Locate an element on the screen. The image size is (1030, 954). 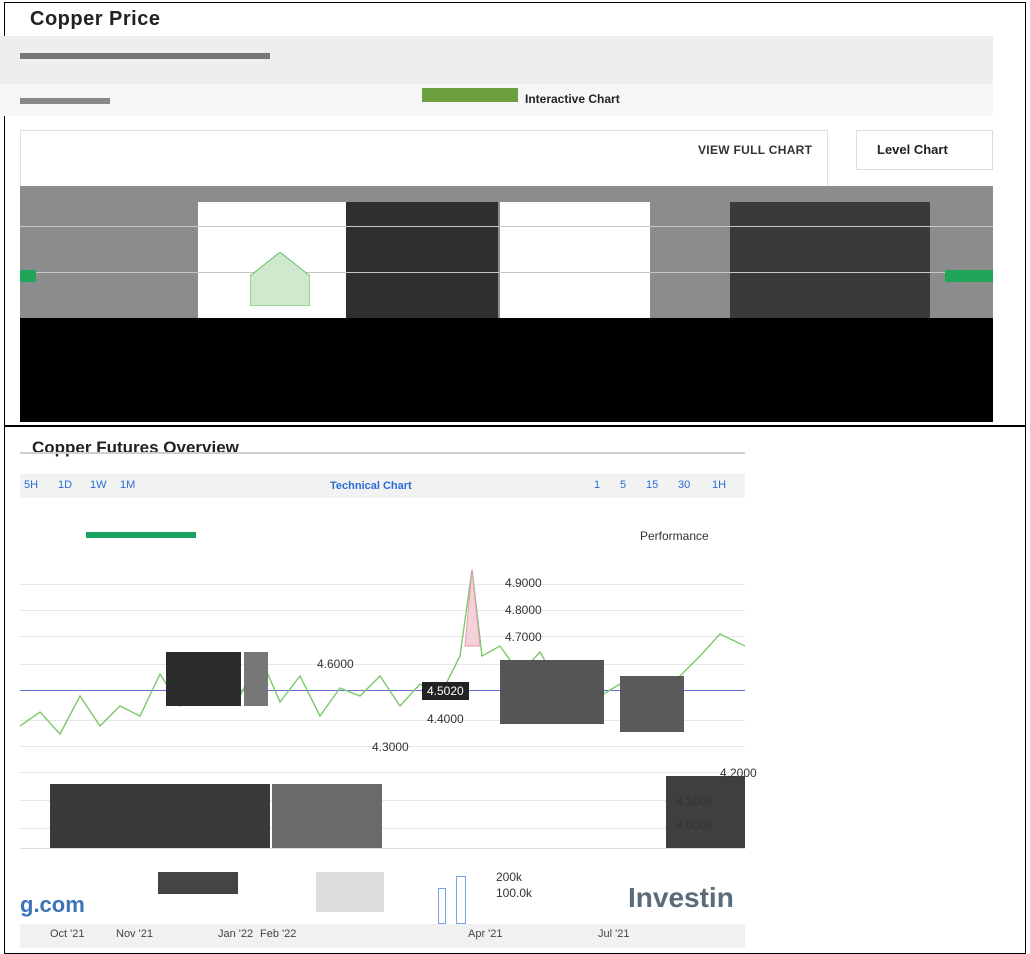
x-tick: Jul '21 is located at coordinates (614, 934).